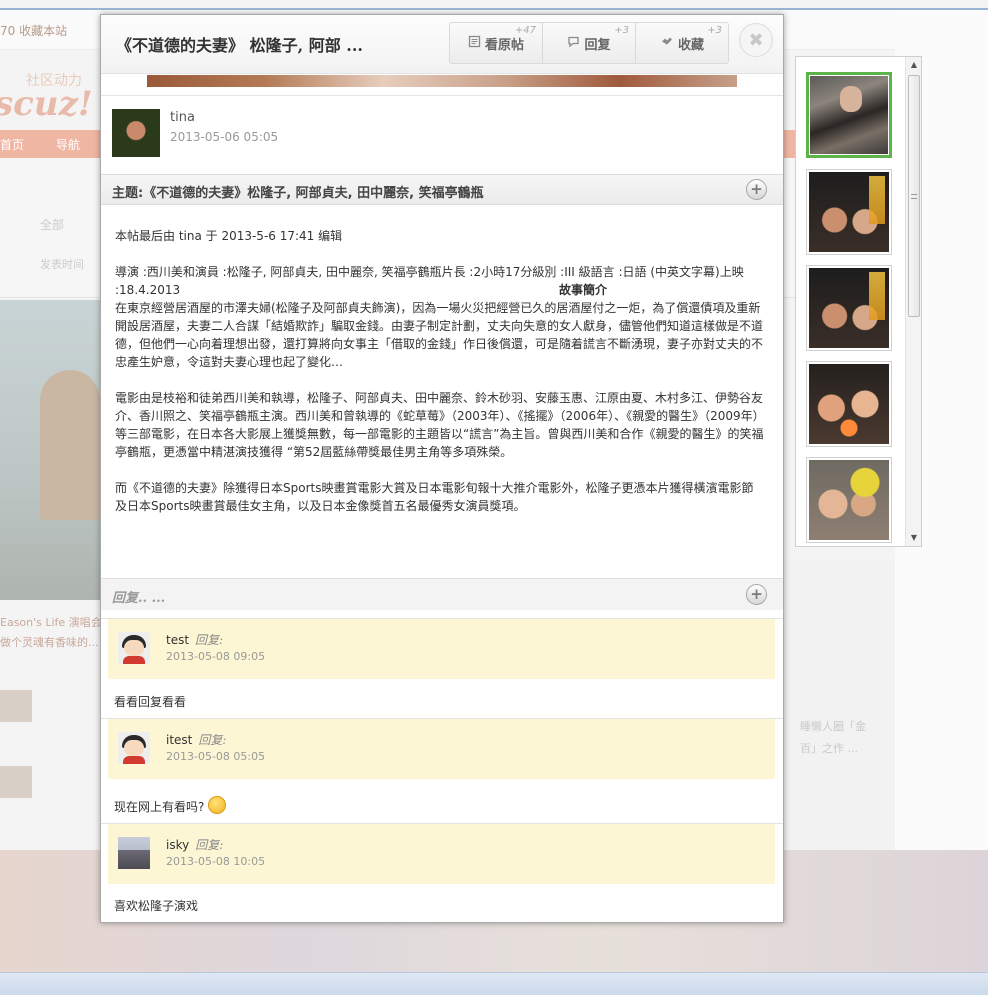  I want to click on reply-username: itest, so click(179, 740).